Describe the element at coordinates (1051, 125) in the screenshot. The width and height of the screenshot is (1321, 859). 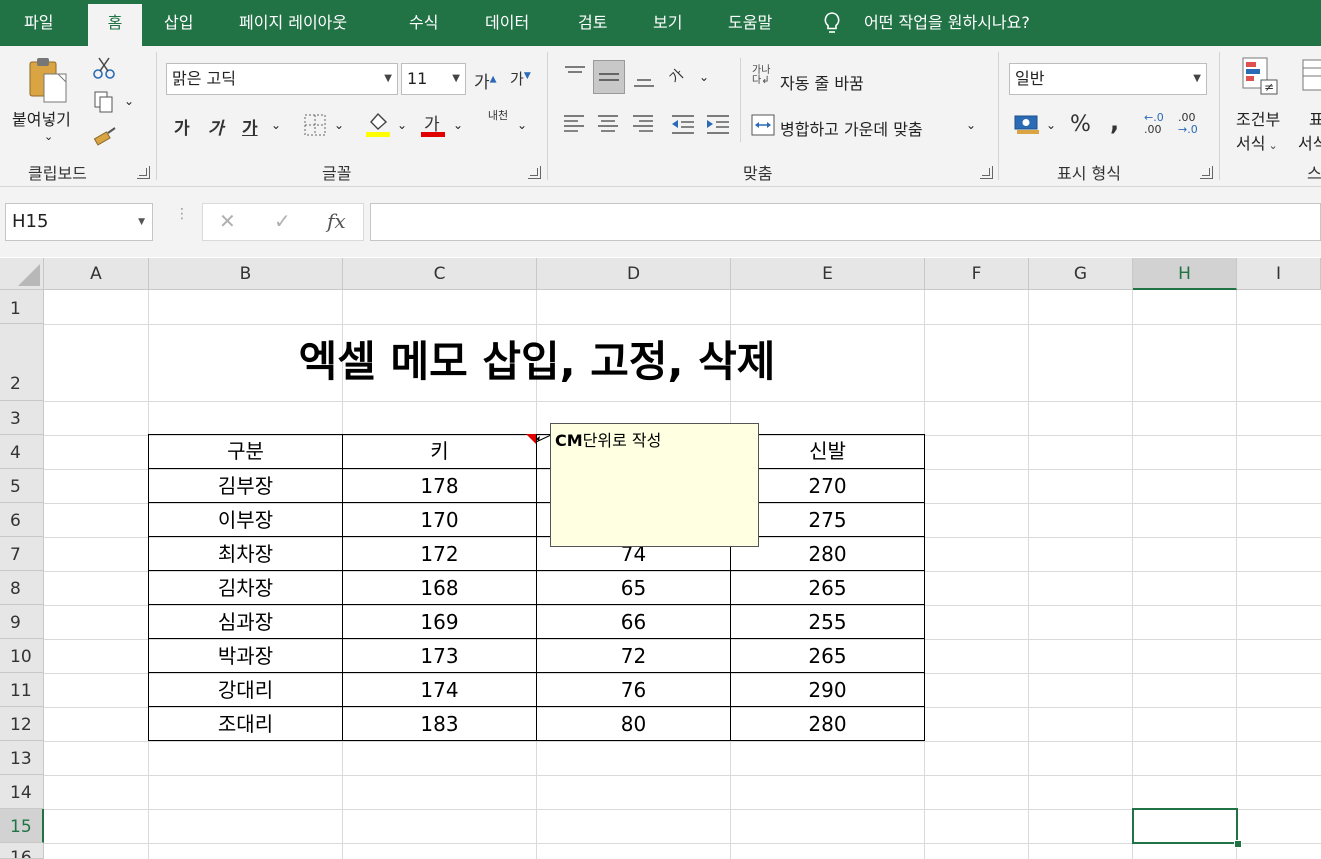
I see `accounting-dropdown-chevron: ⌄` at that location.